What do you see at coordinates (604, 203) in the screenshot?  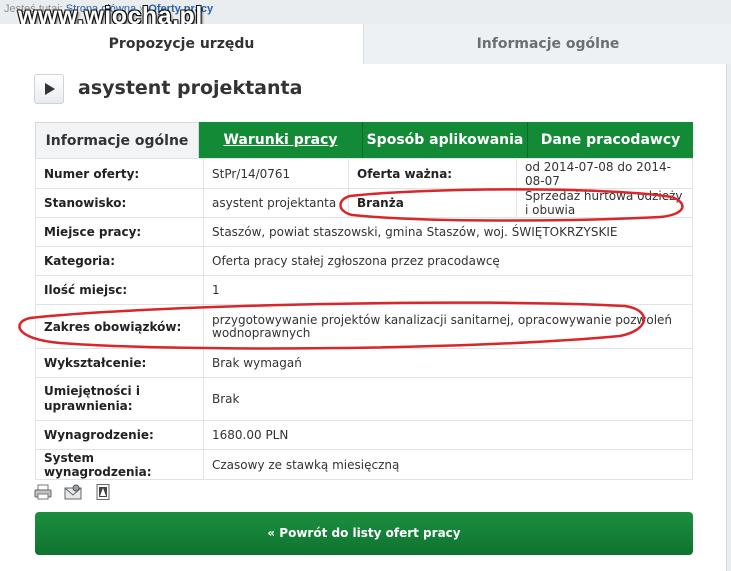 I see `branza-value: Sprzedaż hurtowa odzieży i obuwia` at bounding box center [604, 203].